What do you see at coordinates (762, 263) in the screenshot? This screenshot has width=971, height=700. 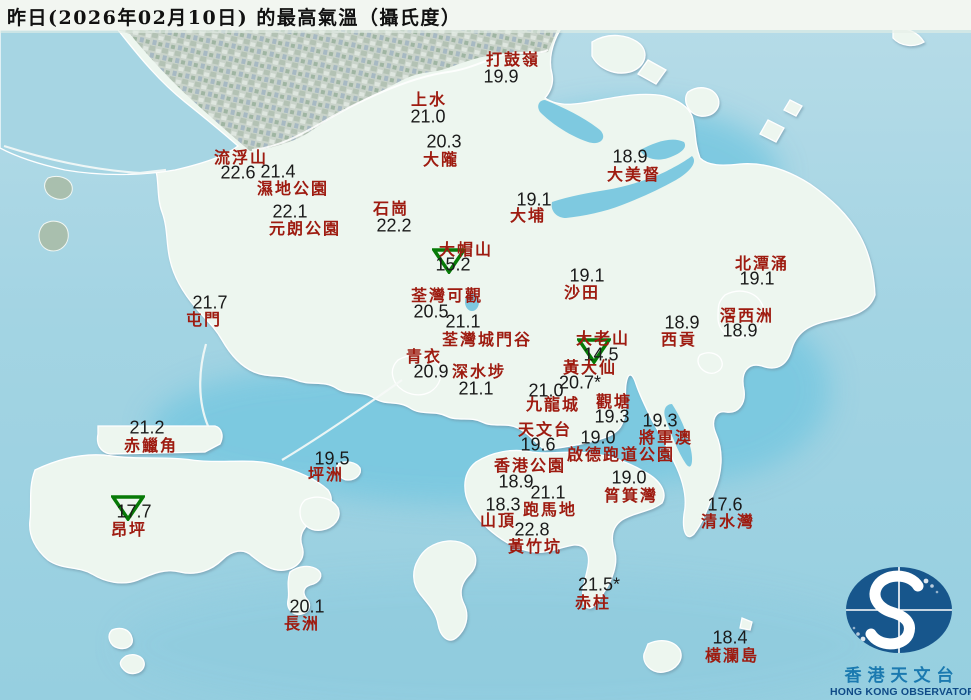 I see `station-name: 北潭涌` at bounding box center [762, 263].